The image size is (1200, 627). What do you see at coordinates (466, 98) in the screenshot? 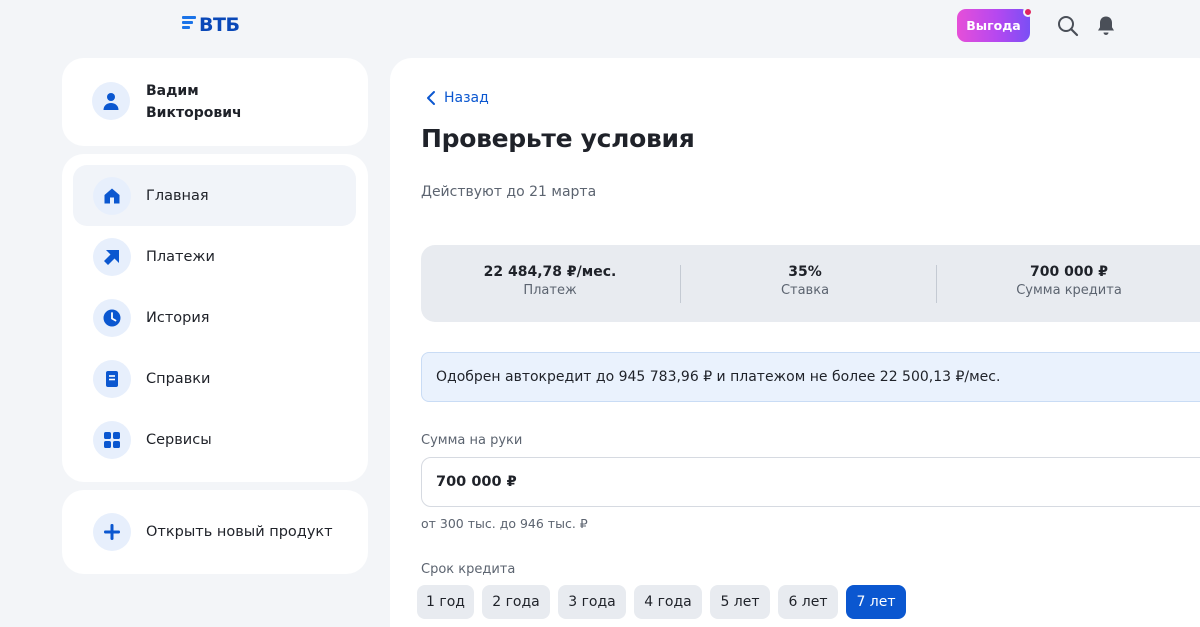
I see `back-label: Назад` at bounding box center [466, 98].